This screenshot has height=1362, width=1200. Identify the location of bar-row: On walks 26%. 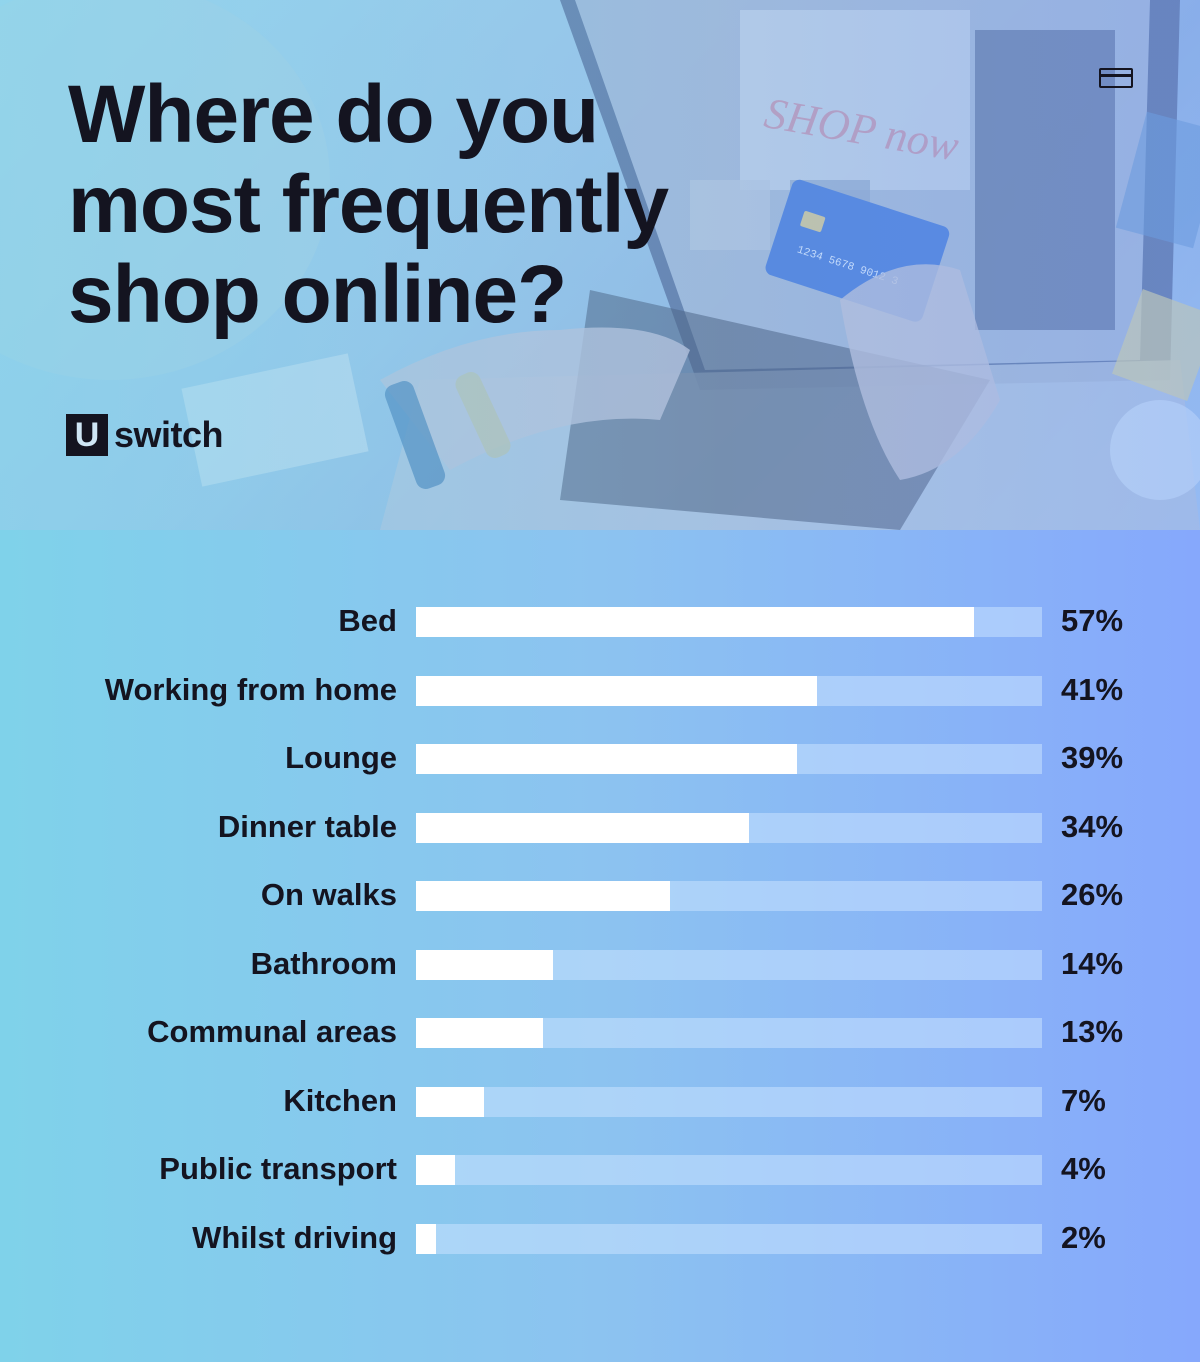
(600, 894).